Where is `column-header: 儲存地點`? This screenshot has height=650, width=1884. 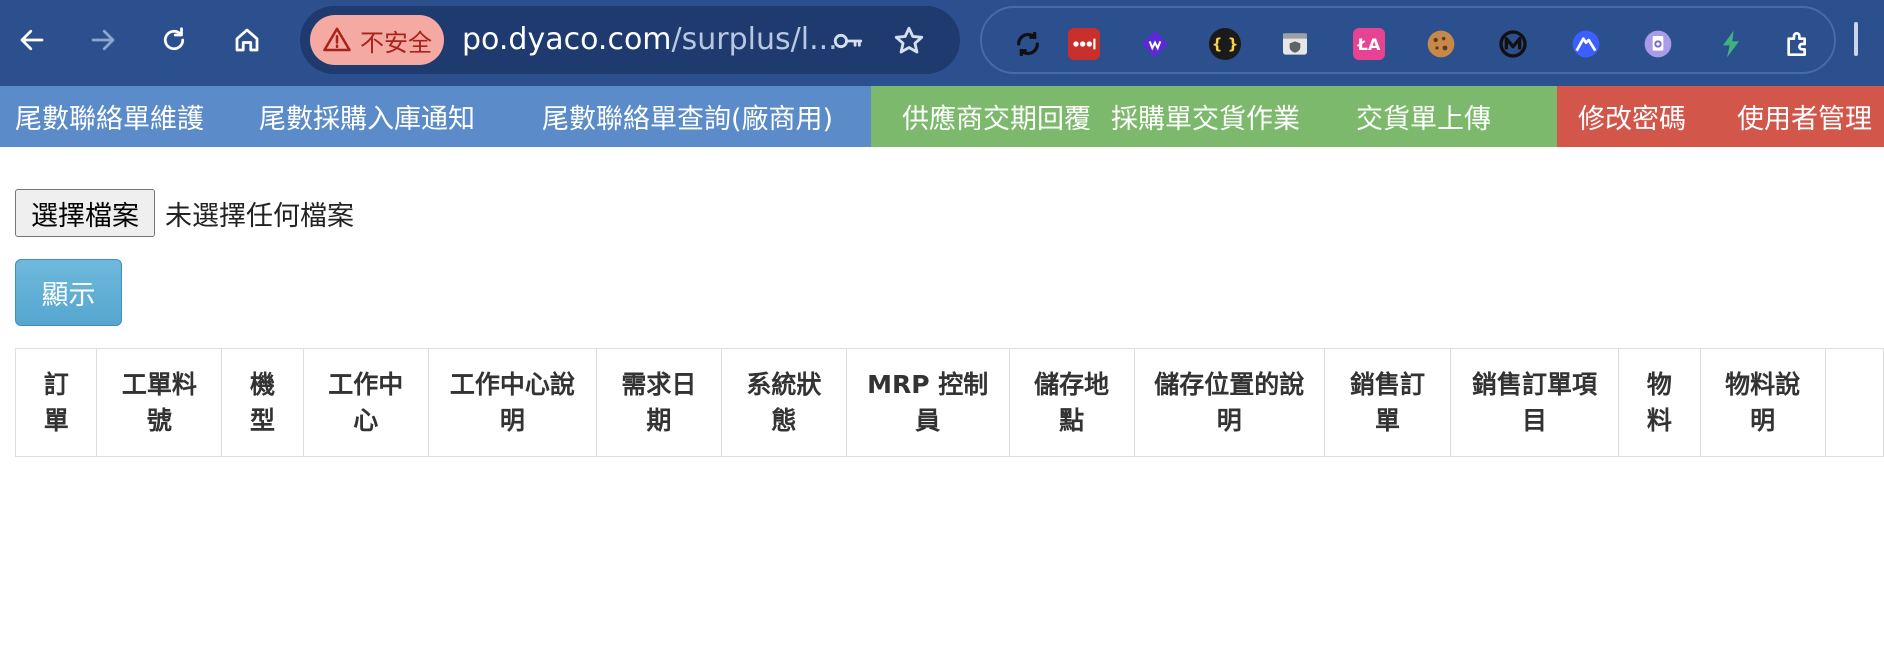 column-header: 儲存地點 is located at coordinates (1071, 402).